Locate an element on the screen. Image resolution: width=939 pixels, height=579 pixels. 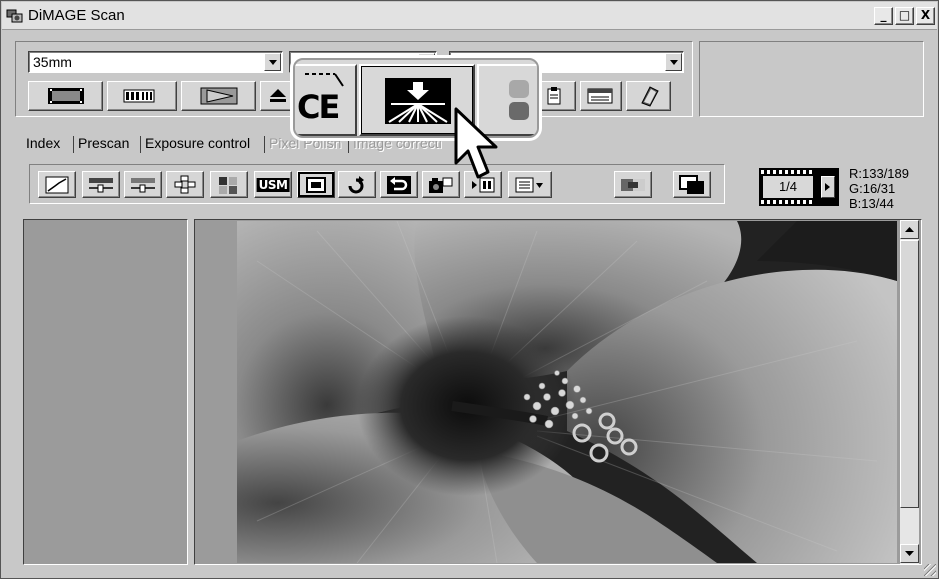
unsharp-mask-tool-button: USM is located at coordinates (273, 184).